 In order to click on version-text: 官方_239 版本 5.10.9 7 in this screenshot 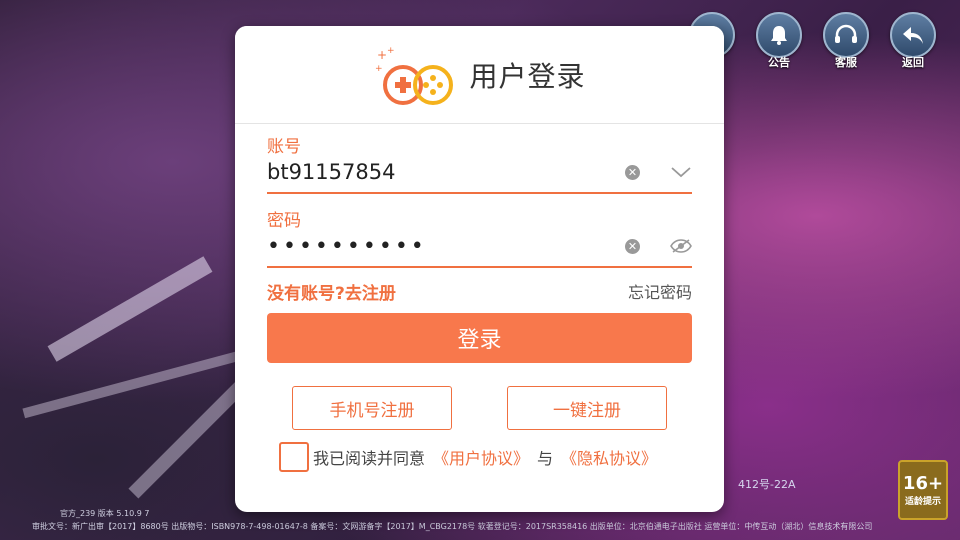, I will do `click(105, 513)`.